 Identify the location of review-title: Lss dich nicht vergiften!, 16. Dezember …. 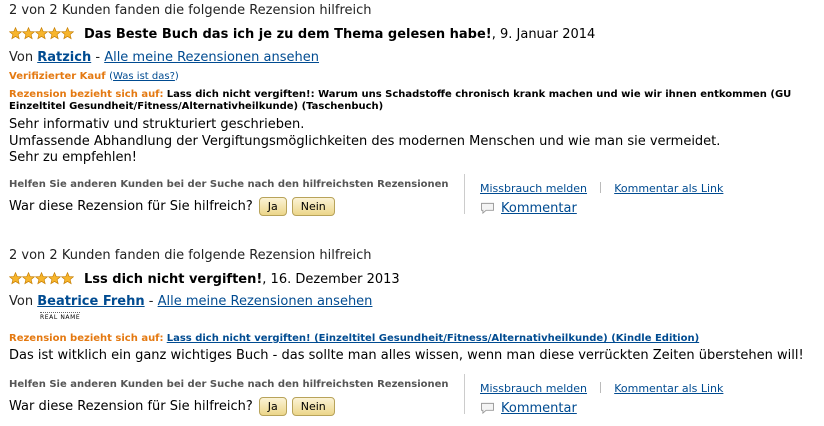
(242, 279).